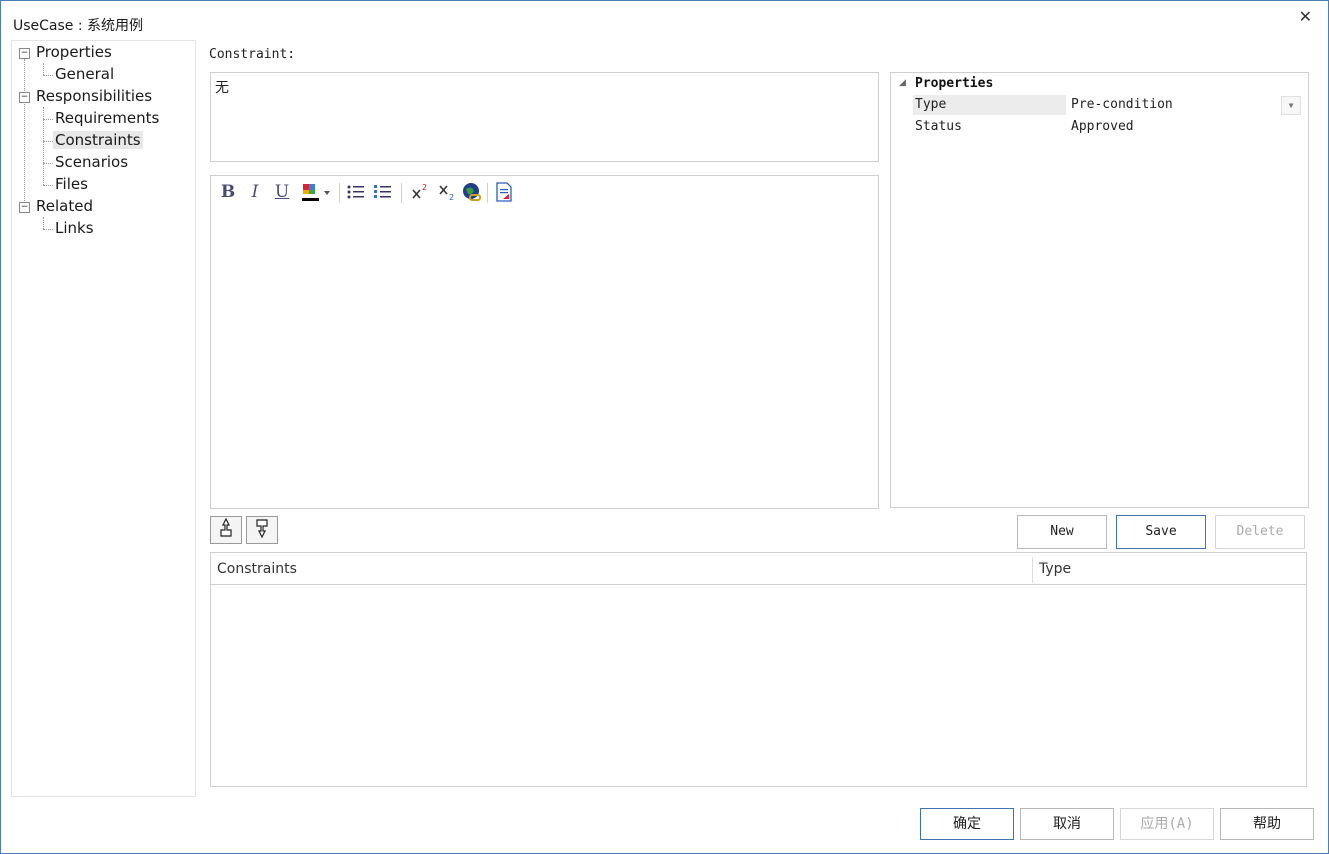  I want to click on constraint-name-field: 无, so click(544, 117).